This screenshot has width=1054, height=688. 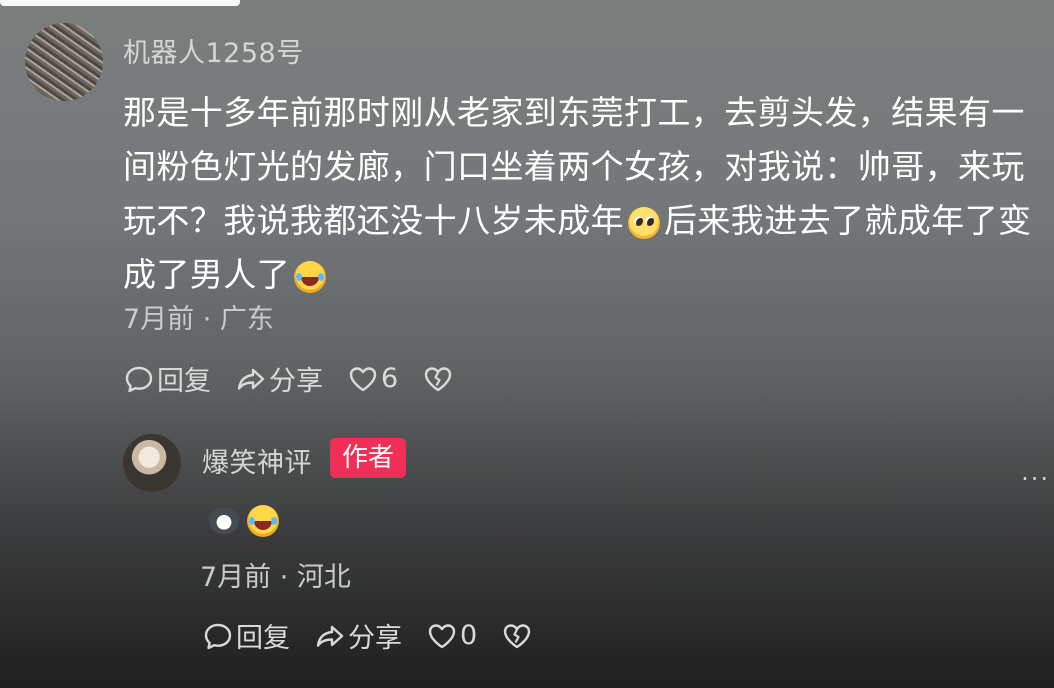 What do you see at coordinates (213, 50) in the screenshot?
I see `comment-username: 机器人1258号` at bounding box center [213, 50].